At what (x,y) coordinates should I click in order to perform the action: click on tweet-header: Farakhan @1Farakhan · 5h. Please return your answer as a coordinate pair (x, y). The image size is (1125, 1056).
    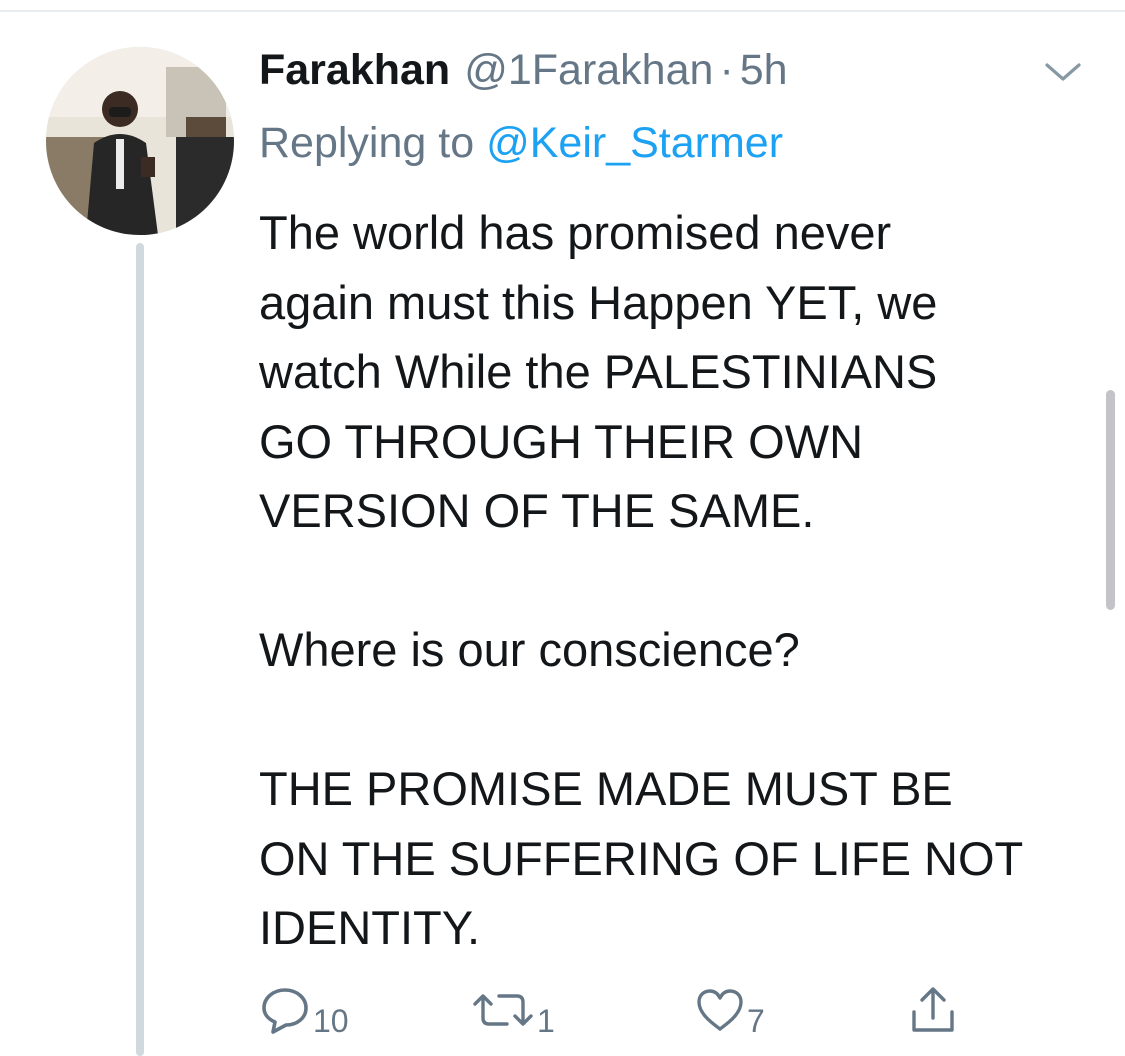
    Looking at the image, I should click on (523, 76).